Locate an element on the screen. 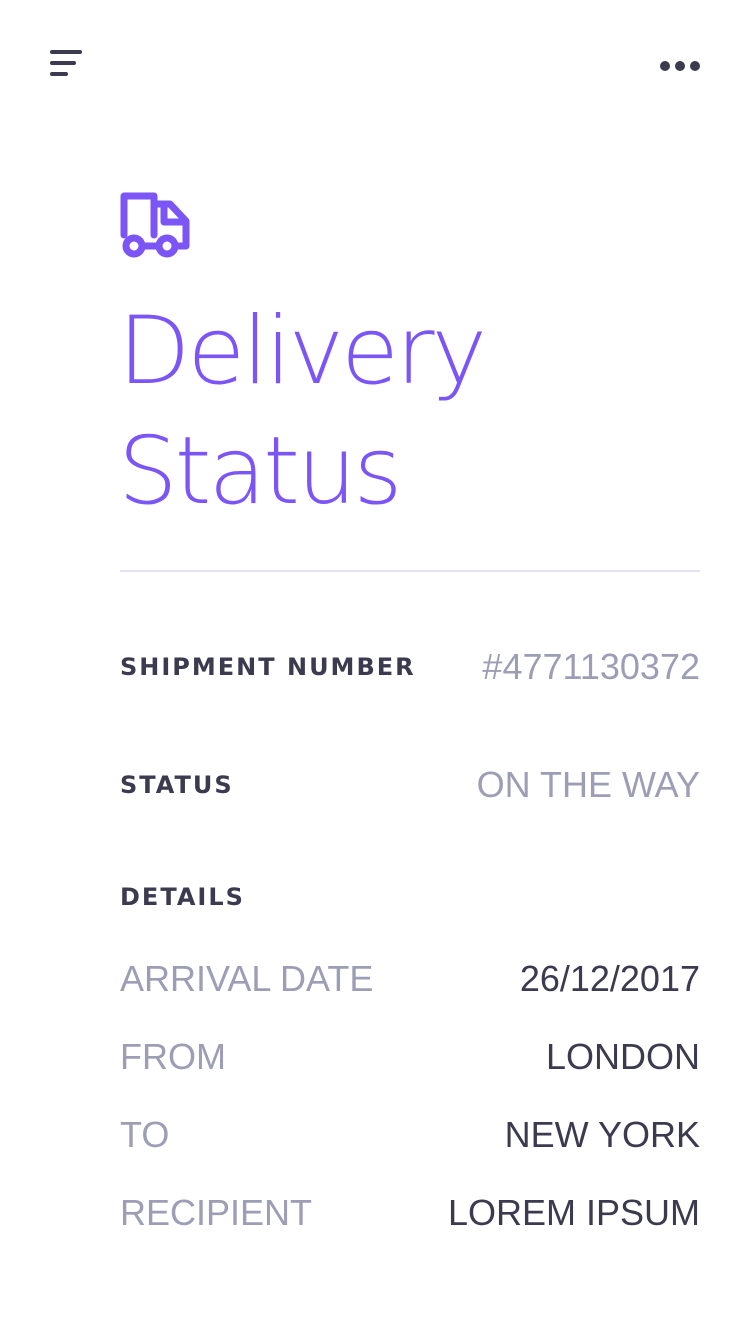 Image resolution: width=750 pixels, height=1334 pixels. shipment-number-value: #4771130372 is located at coordinates (591, 666).